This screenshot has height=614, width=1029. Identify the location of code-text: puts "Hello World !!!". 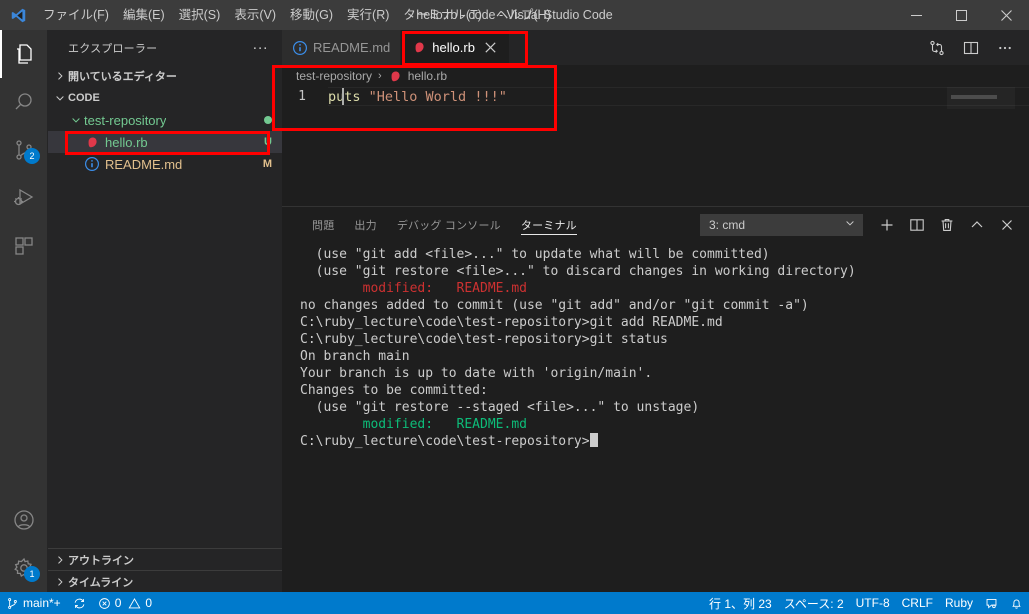
(417, 97).